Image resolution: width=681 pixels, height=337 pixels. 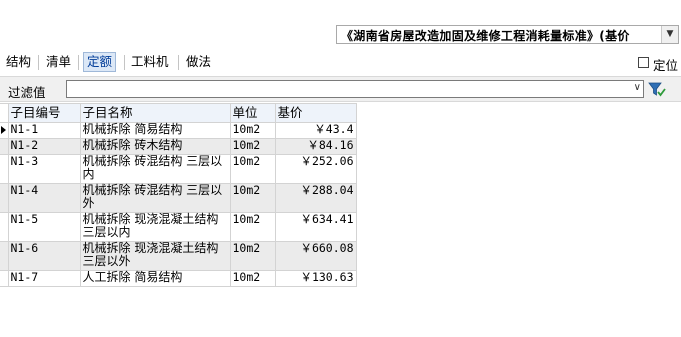 I want to click on locate-checkbox, so click(x=643, y=62).